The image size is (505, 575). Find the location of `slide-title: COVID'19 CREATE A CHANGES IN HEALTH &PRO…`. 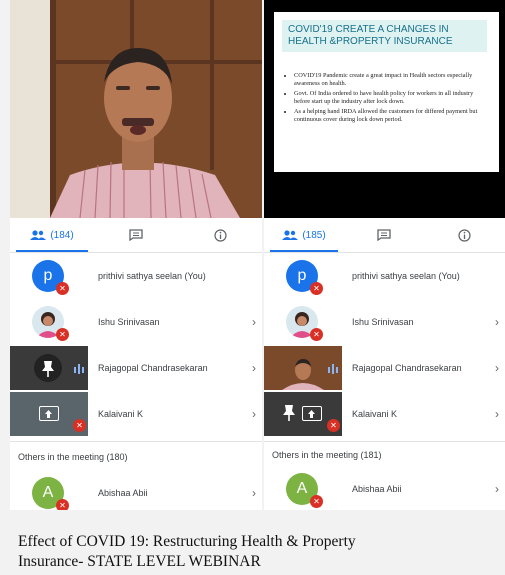

slide-title: COVID'19 CREATE A CHANGES IN HEALTH &PRO… is located at coordinates (384, 36).